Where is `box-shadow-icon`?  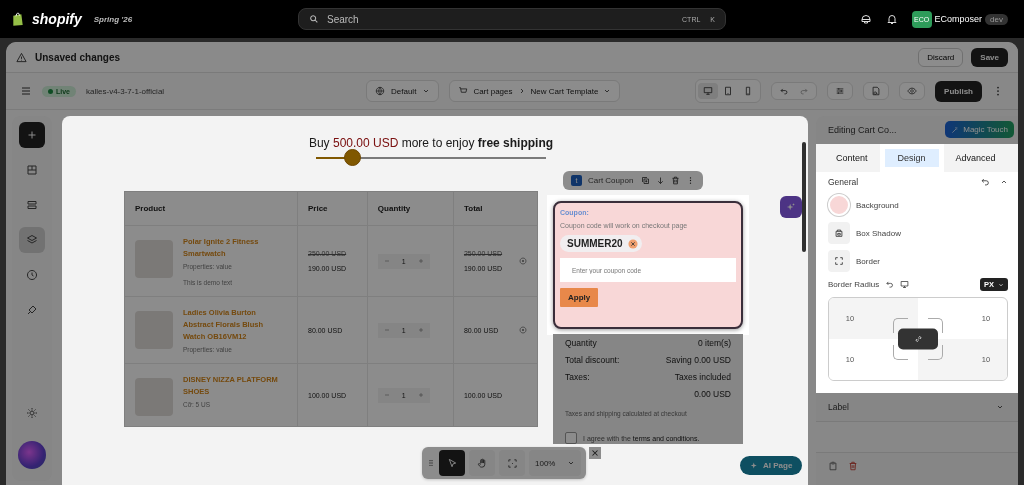
box-shadow-icon is located at coordinates (839, 233).